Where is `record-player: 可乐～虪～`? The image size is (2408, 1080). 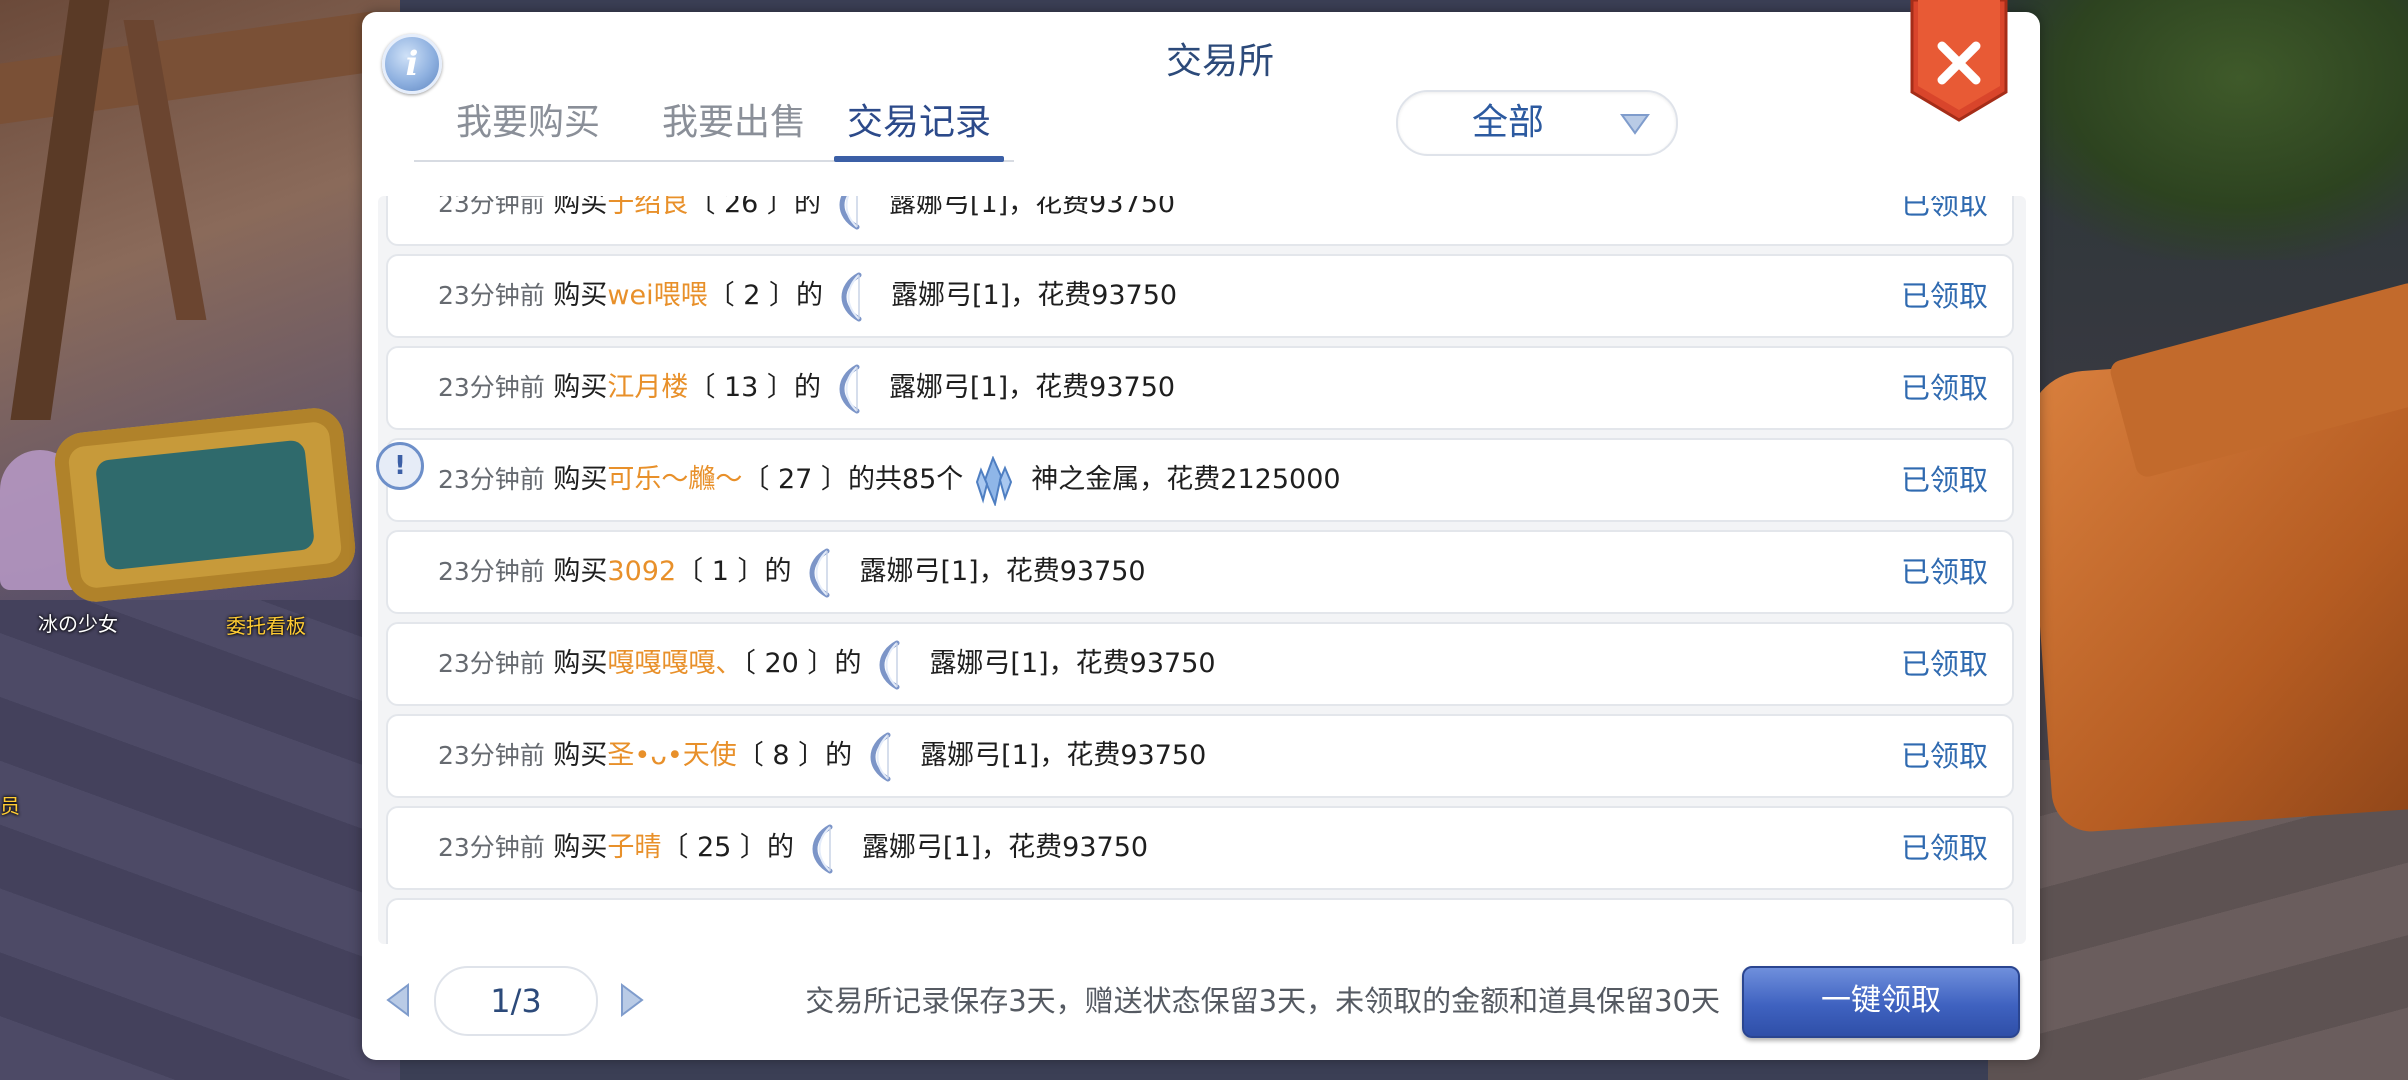 record-player: 可乐～虪～ is located at coordinates (674, 479).